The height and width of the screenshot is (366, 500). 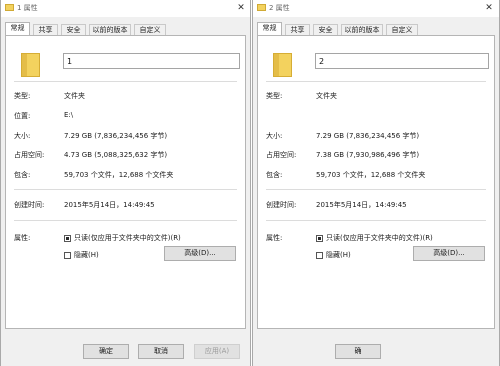 What do you see at coordinates (217, 351) in the screenshot?
I see `apply-button: 应用(A)` at bounding box center [217, 351].